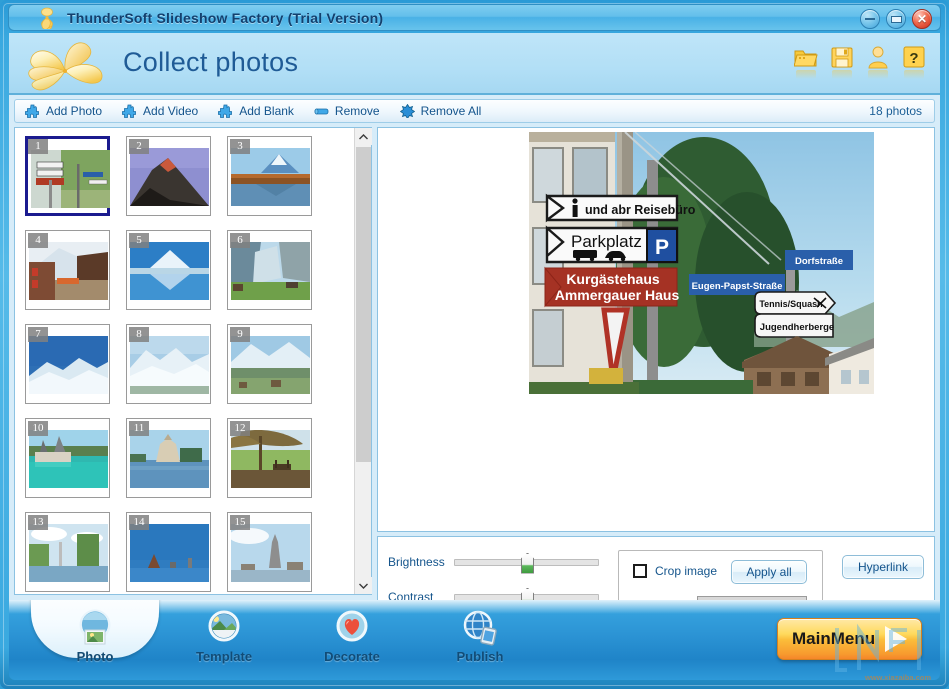  I want to click on brightness-control: Brightness, so click(493, 563).